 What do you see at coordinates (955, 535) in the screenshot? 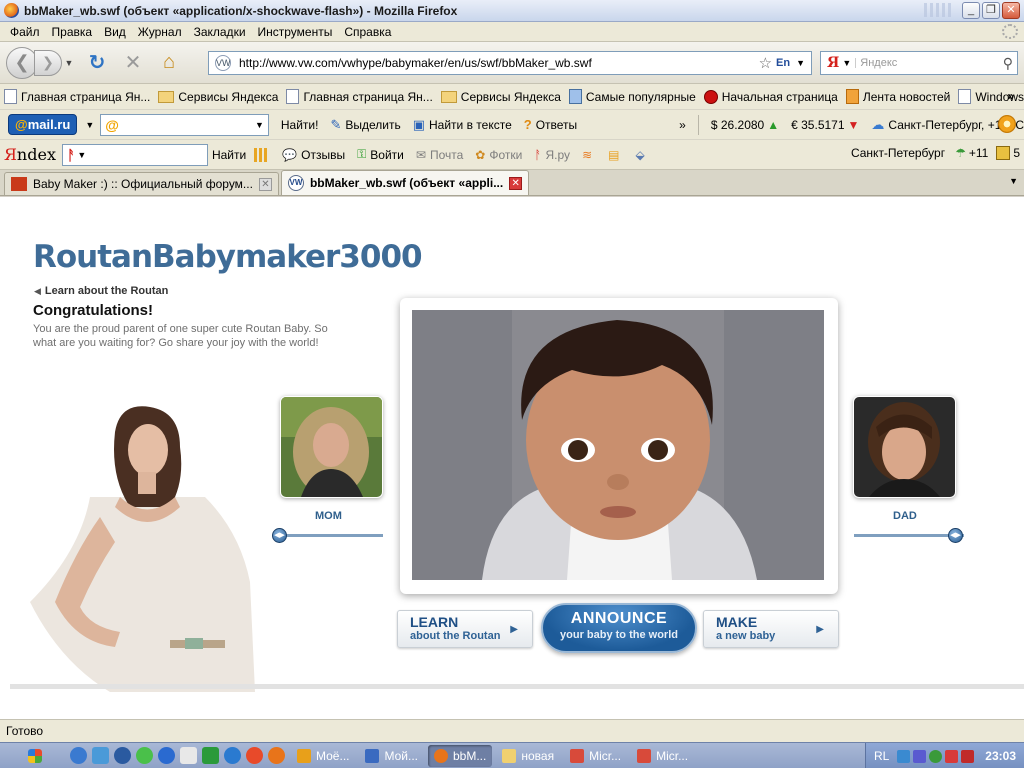
I see `dad-slider-handle: ◀▶` at bounding box center [955, 535].